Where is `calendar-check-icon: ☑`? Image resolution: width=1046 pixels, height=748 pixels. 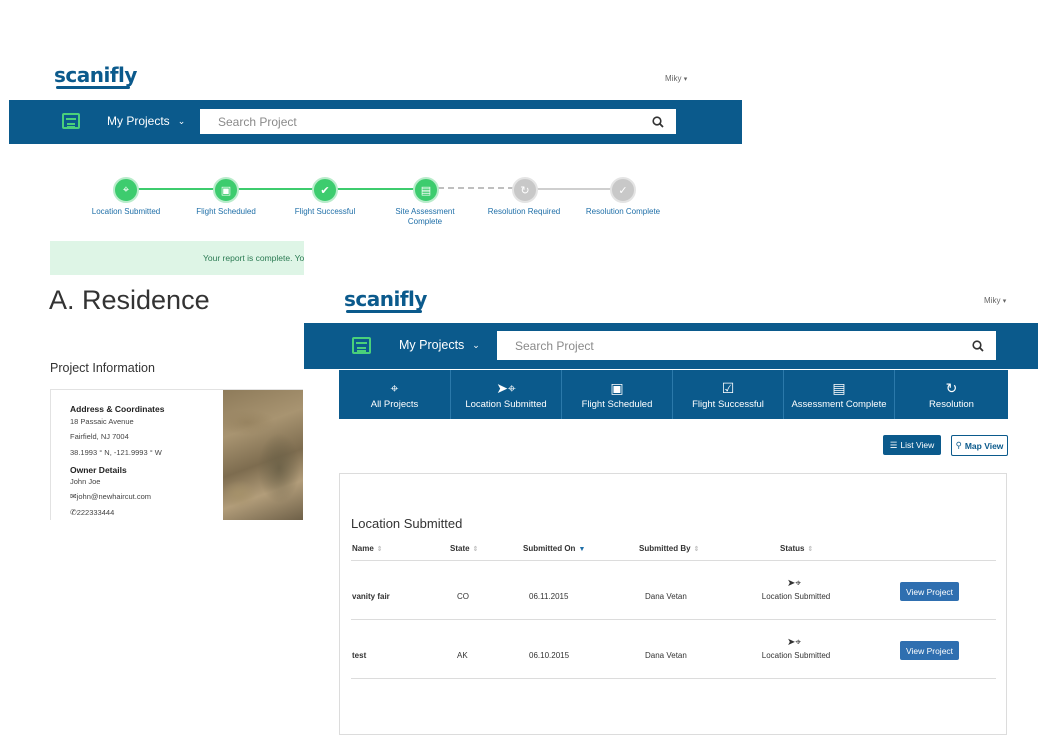
calendar-check-icon: ☑ is located at coordinates (728, 387).